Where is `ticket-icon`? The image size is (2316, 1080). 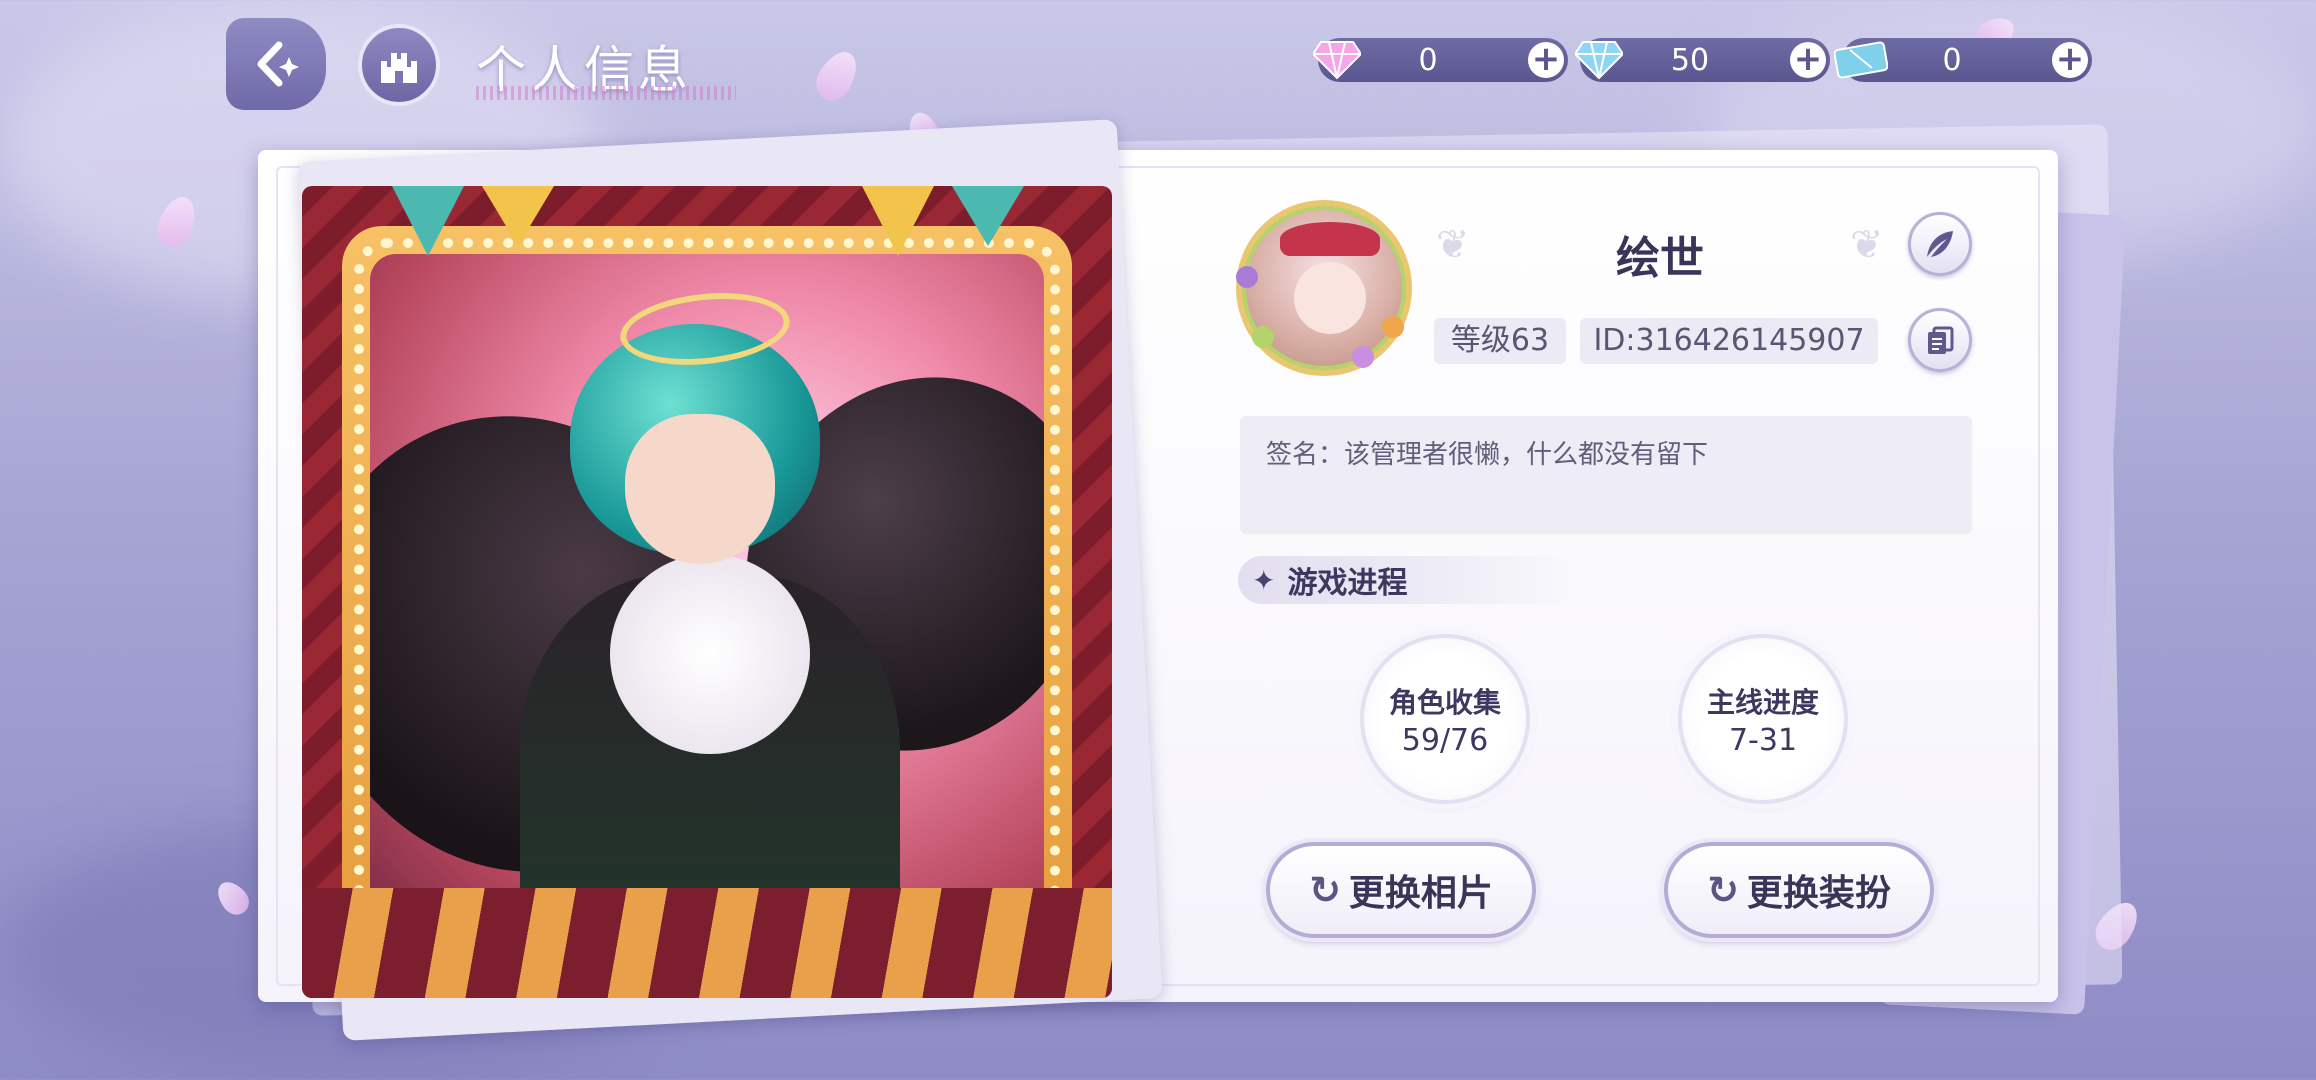 ticket-icon is located at coordinates (1861, 60).